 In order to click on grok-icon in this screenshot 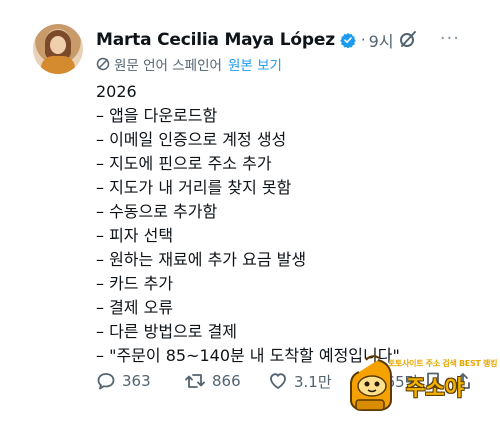, I will do `click(408, 39)`.